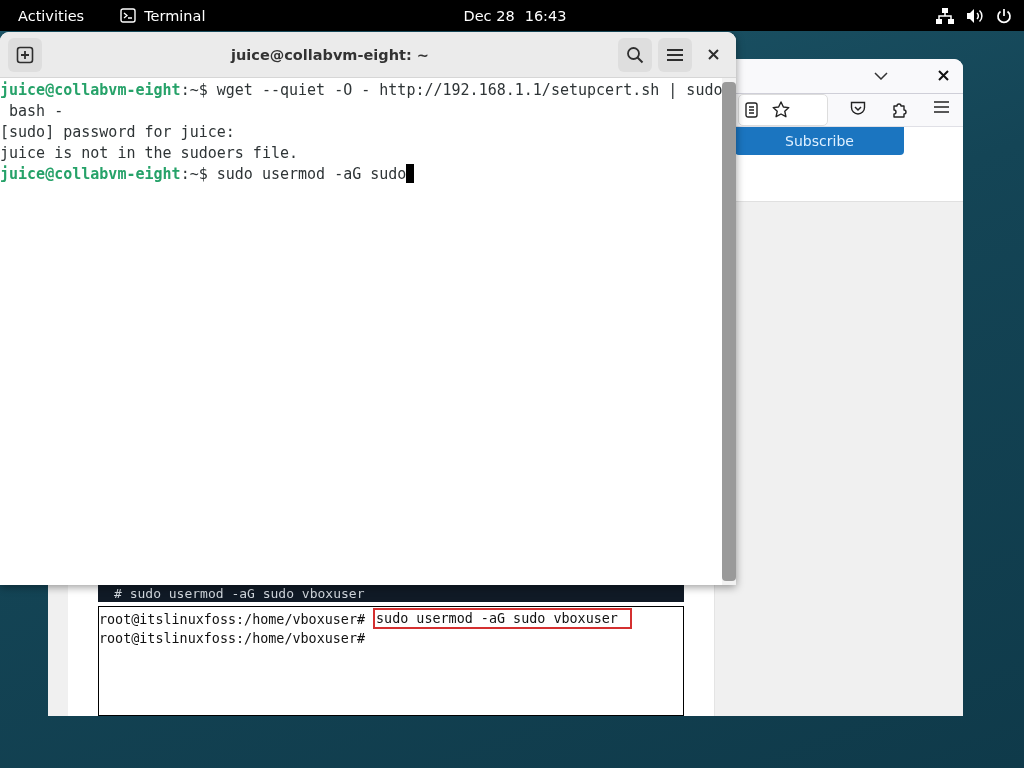 This screenshot has width=1024, height=768. Describe the element at coordinates (118, 132) in the screenshot. I see `terminal-line: [sudo] password for juice:` at that location.